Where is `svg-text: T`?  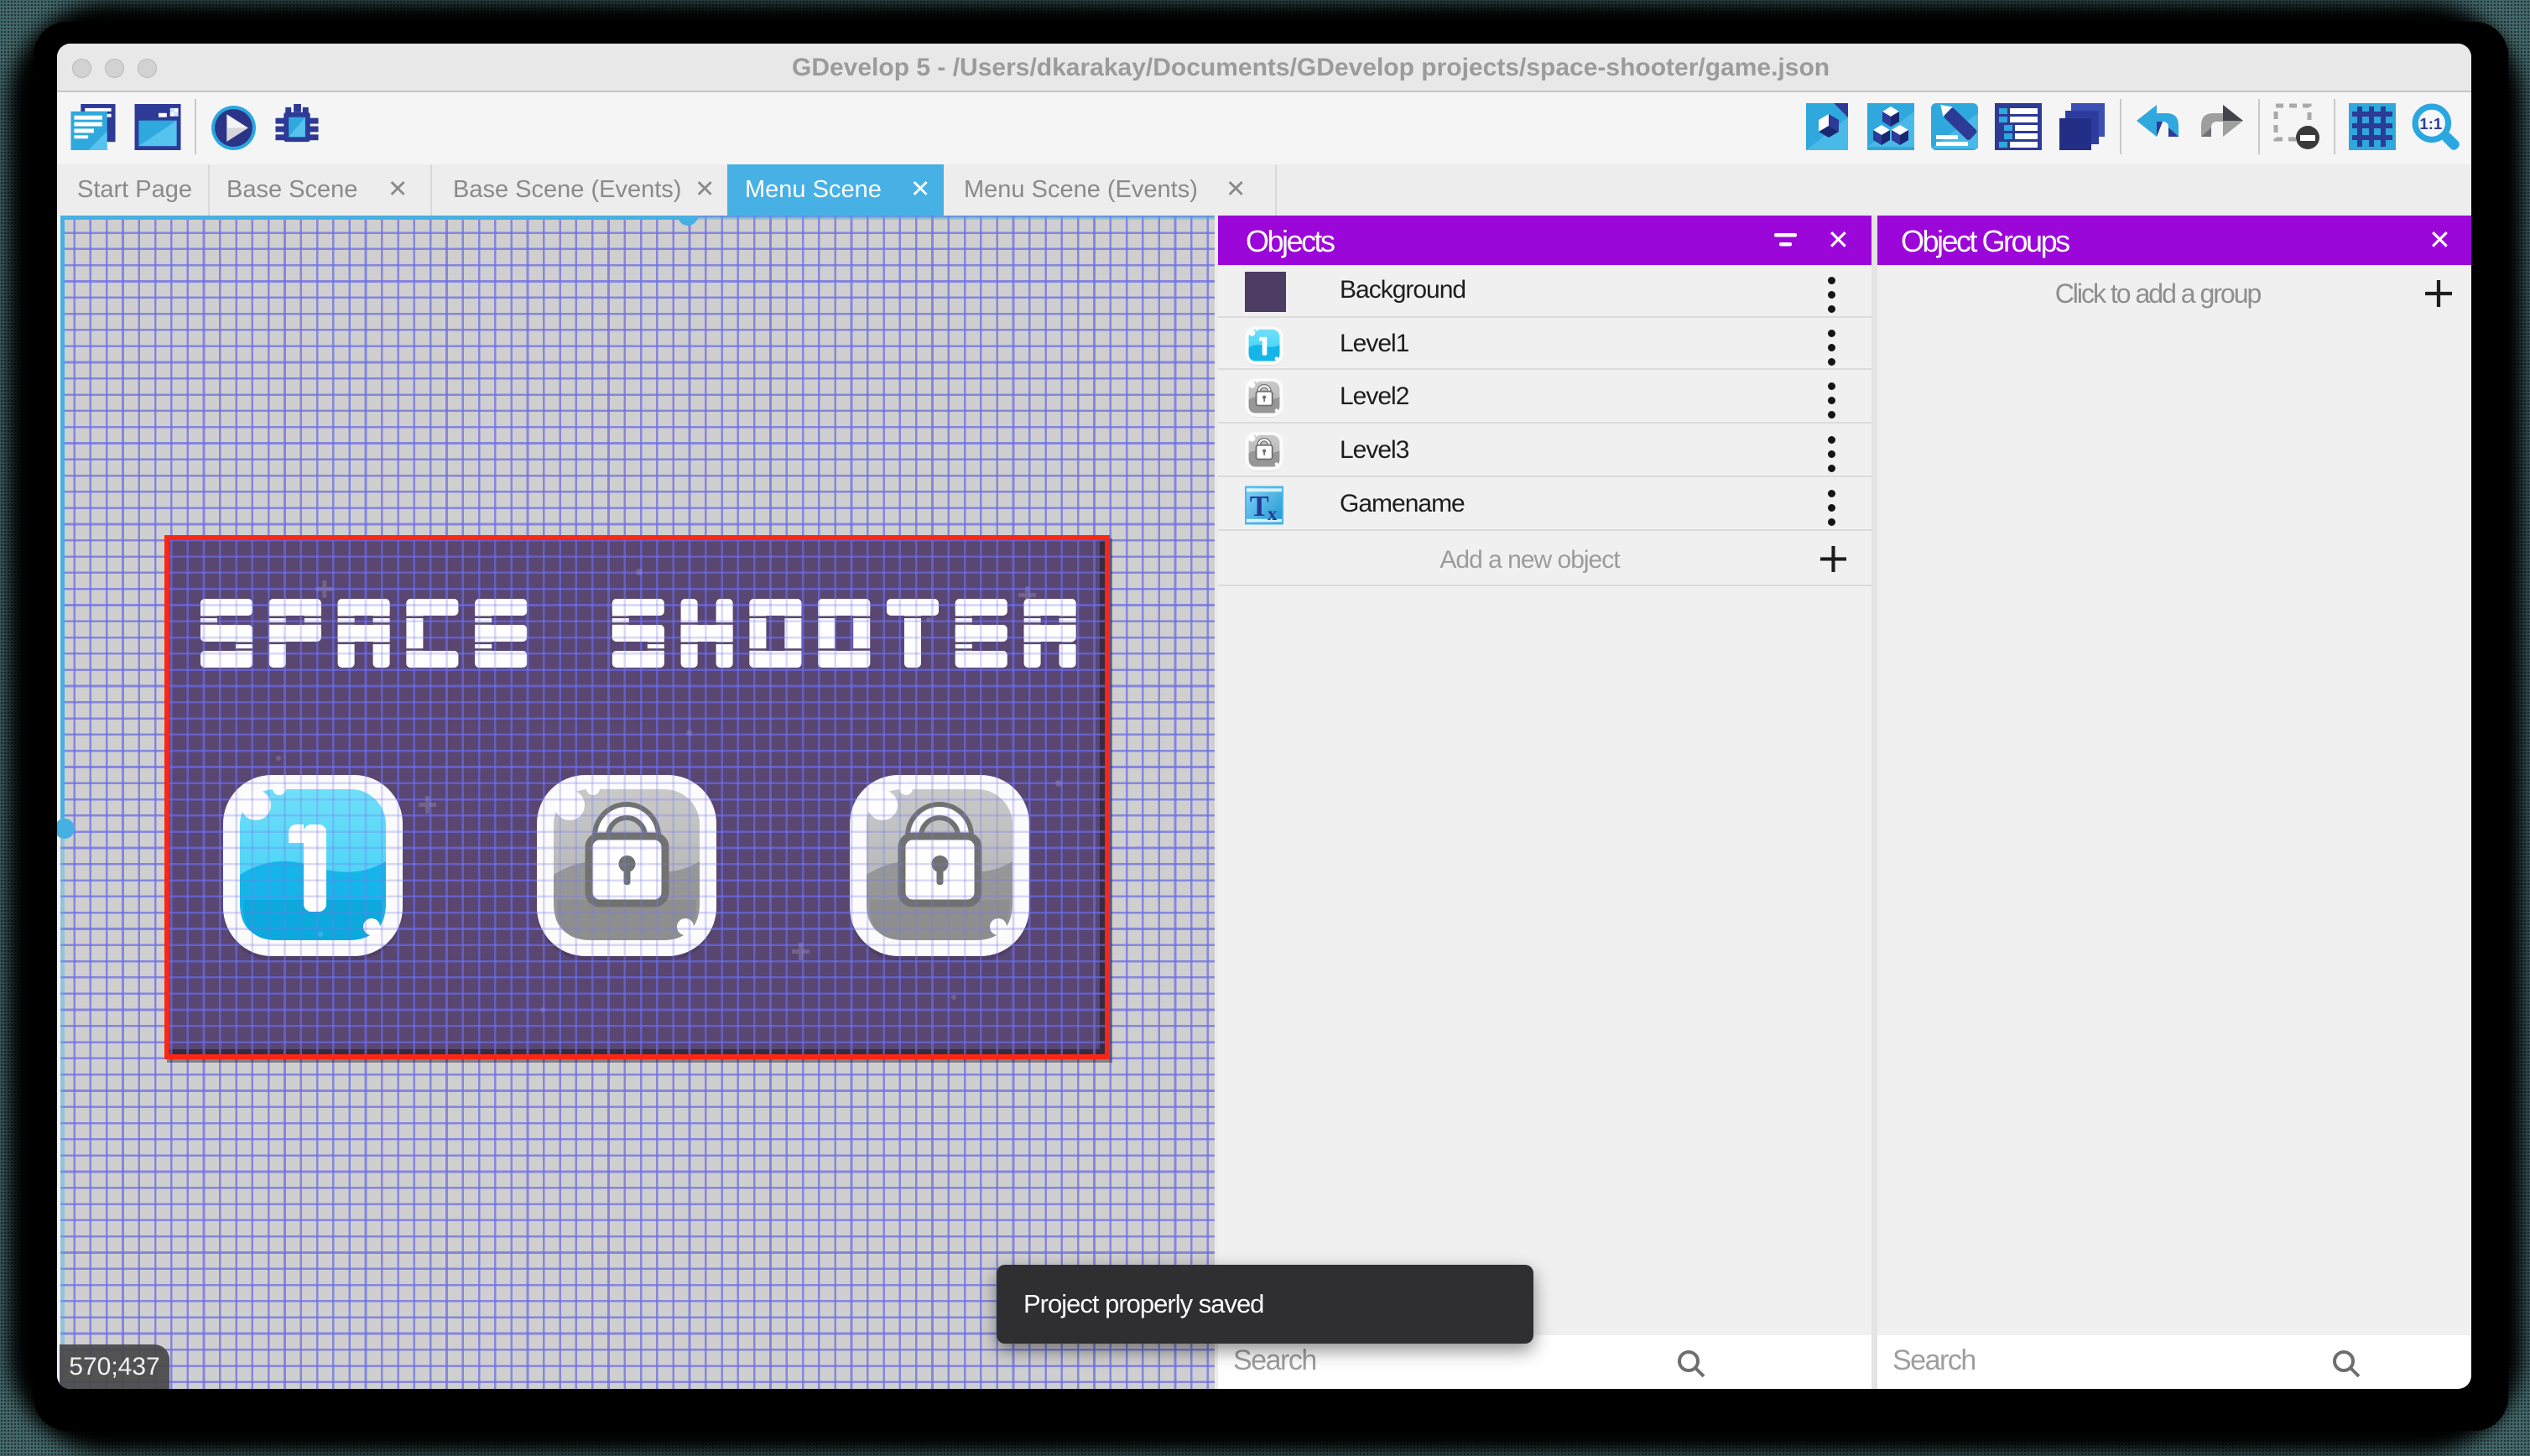 svg-text: T is located at coordinates (1259, 507).